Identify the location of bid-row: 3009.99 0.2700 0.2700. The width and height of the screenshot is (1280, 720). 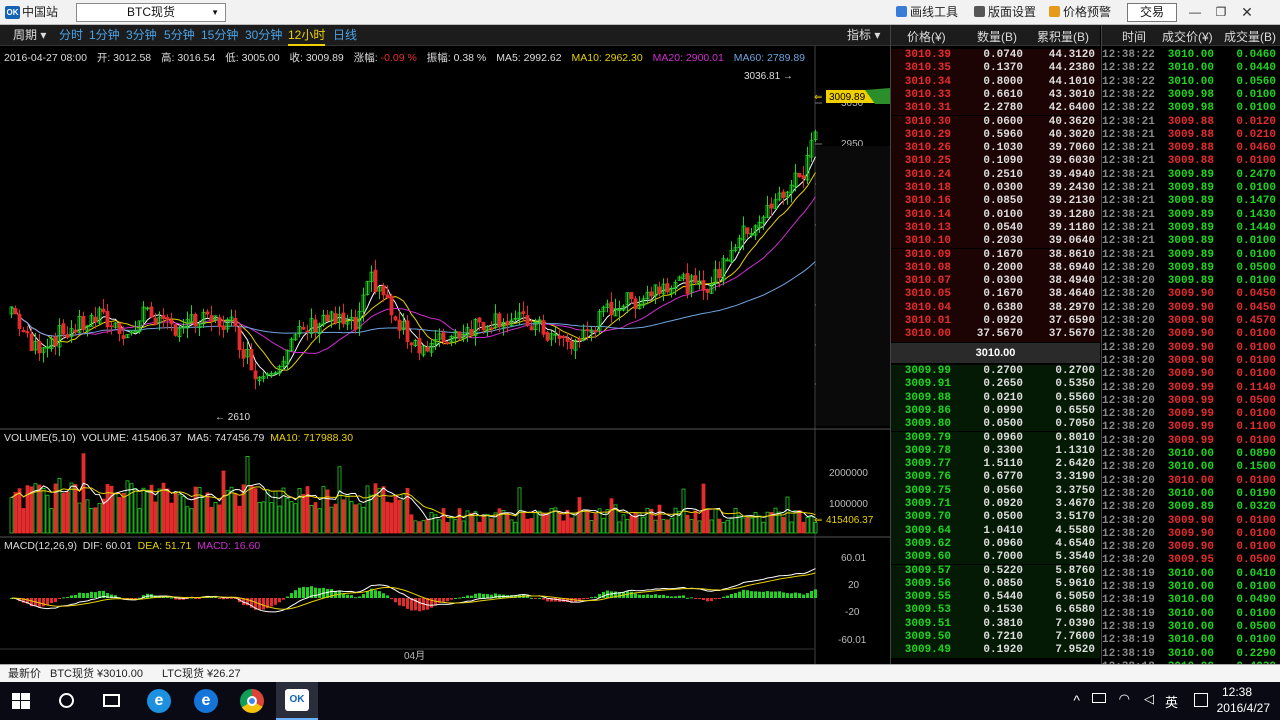
(995, 372).